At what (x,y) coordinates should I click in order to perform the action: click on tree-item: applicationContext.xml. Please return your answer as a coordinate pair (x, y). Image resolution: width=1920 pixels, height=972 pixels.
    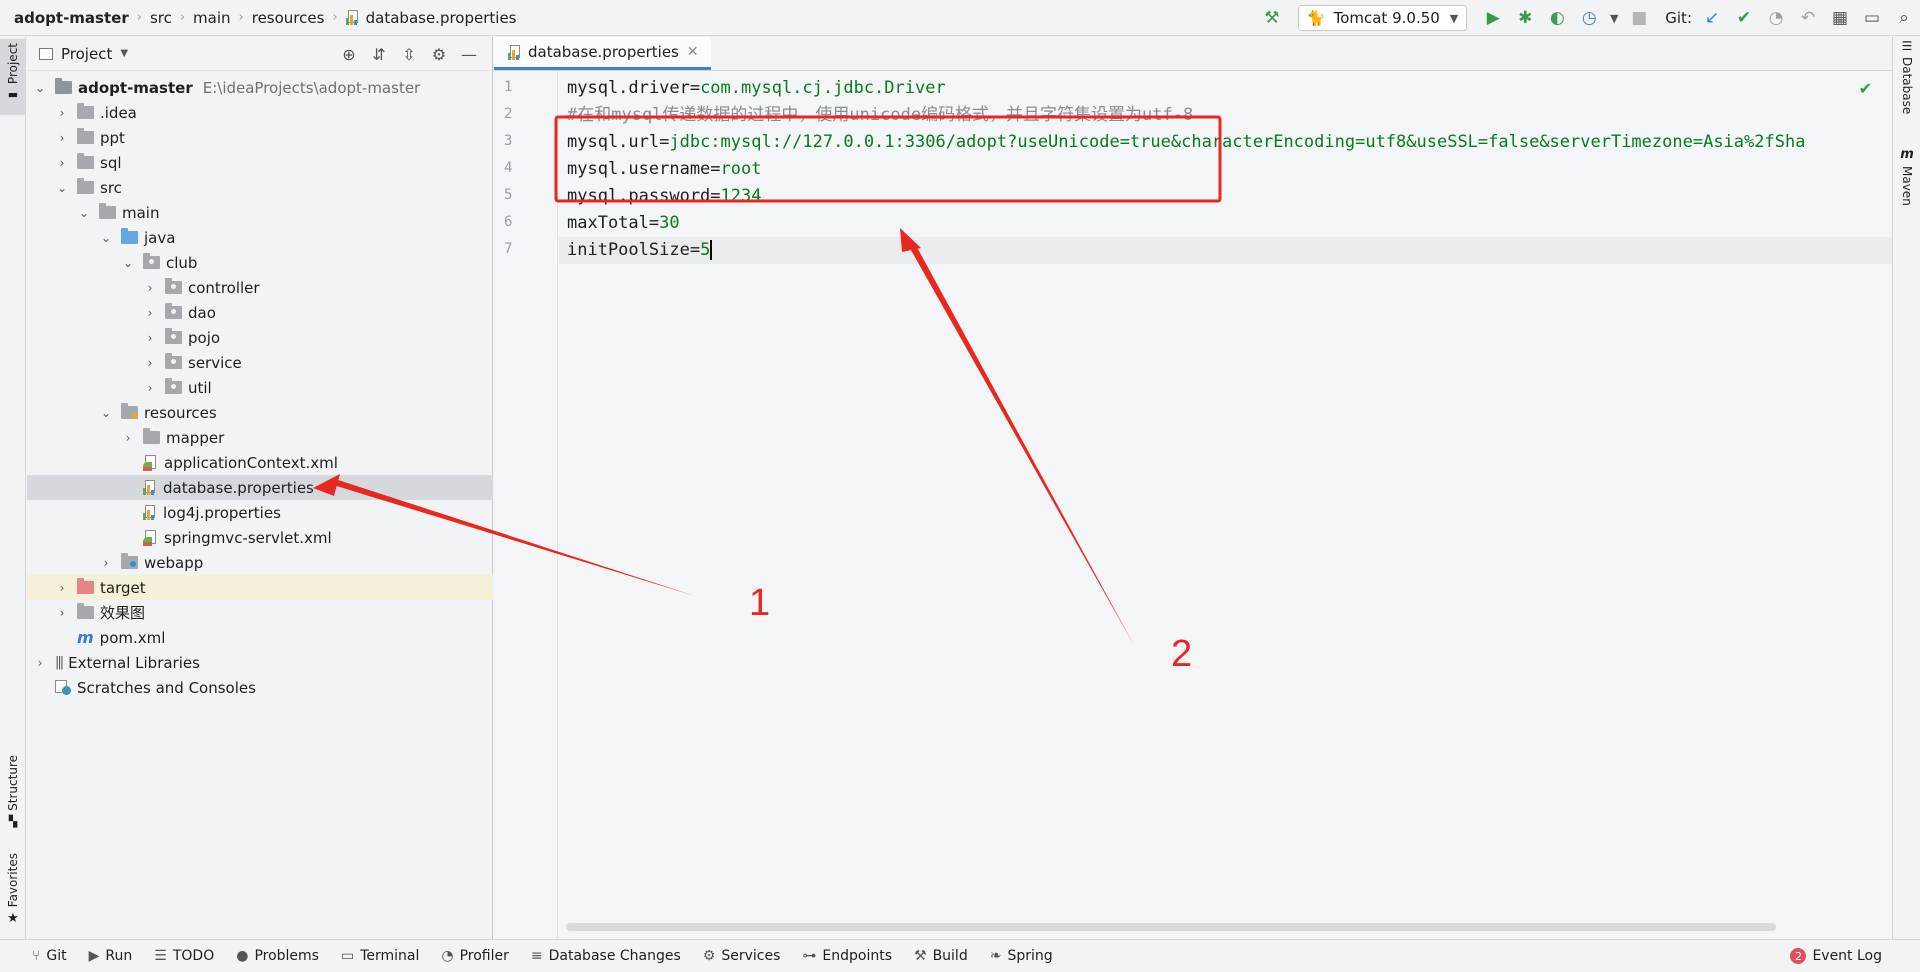
    Looking at the image, I should click on (260, 462).